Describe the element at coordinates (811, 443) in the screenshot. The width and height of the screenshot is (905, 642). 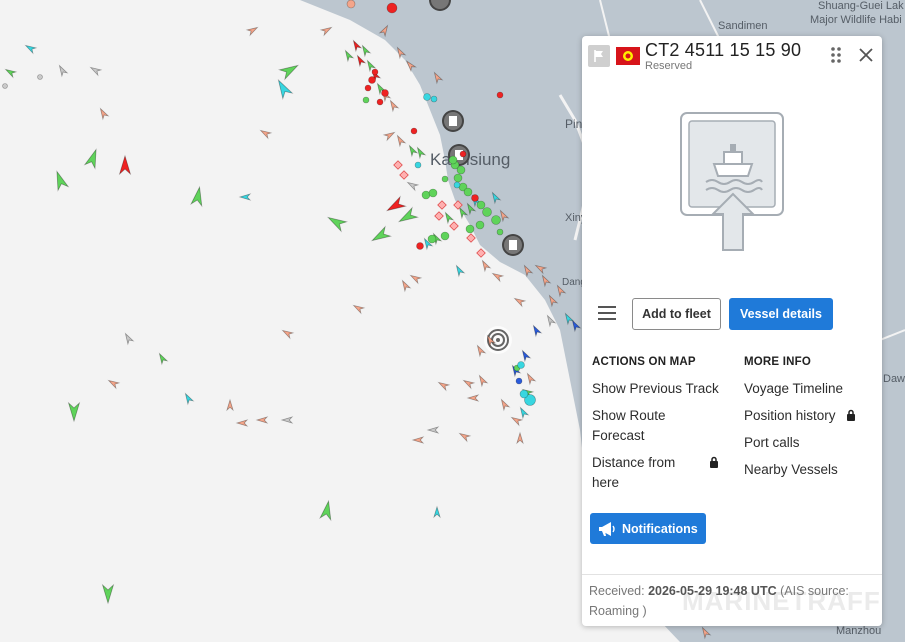
I see `port-calls-link: Port calls` at that location.